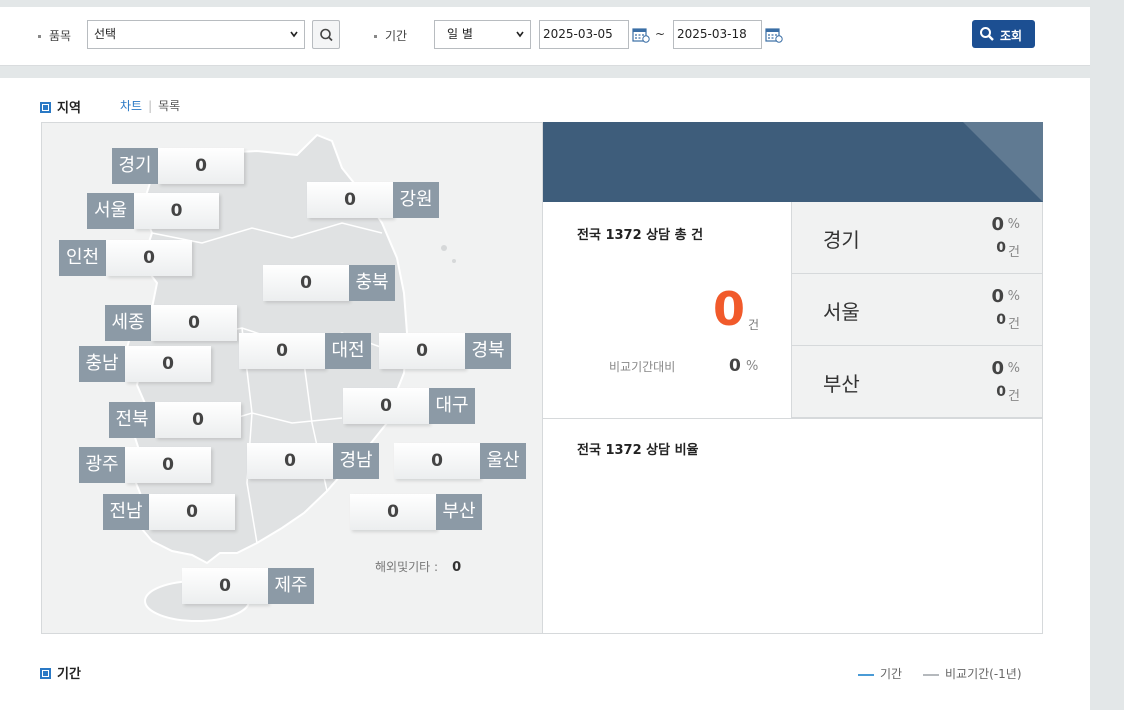  What do you see at coordinates (110, 211) in the screenshot?
I see `region-name: 서울` at bounding box center [110, 211].